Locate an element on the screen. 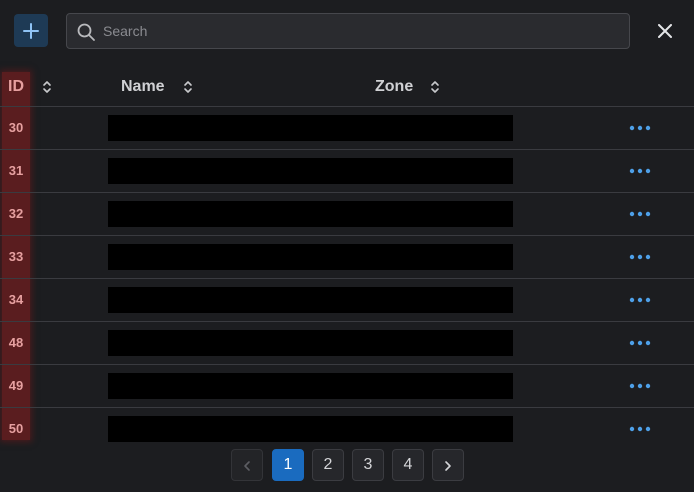  page-4-button: 4 is located at coordinates (408, 465).